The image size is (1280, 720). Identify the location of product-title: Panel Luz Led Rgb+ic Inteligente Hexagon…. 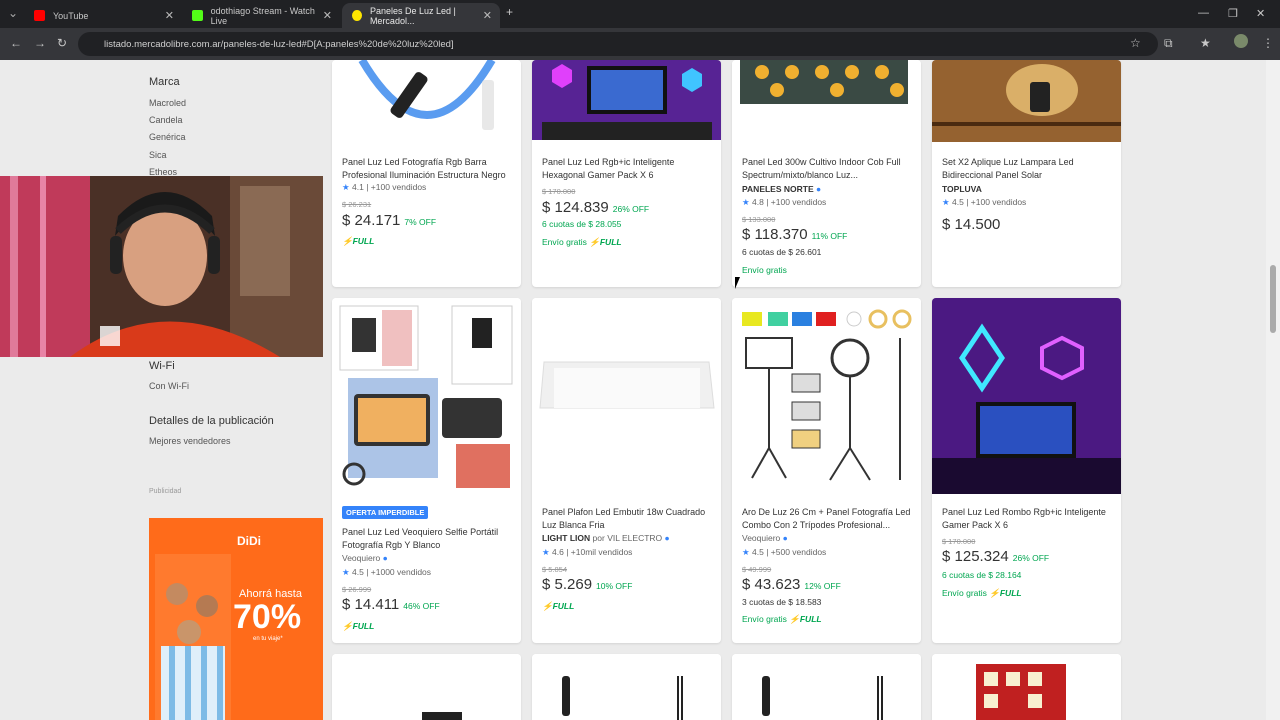
(626, 168).